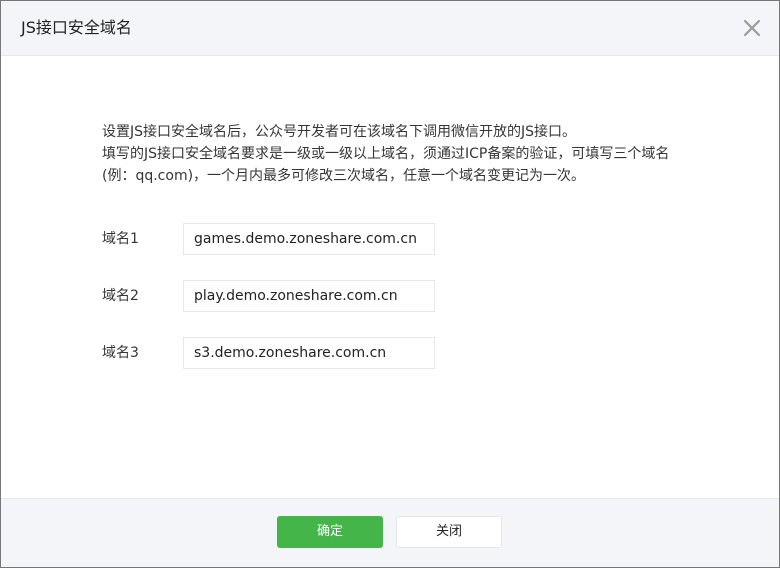 The image size is (780, 568). I want to click on domain-row-3: 域名3, so click(272, 353).